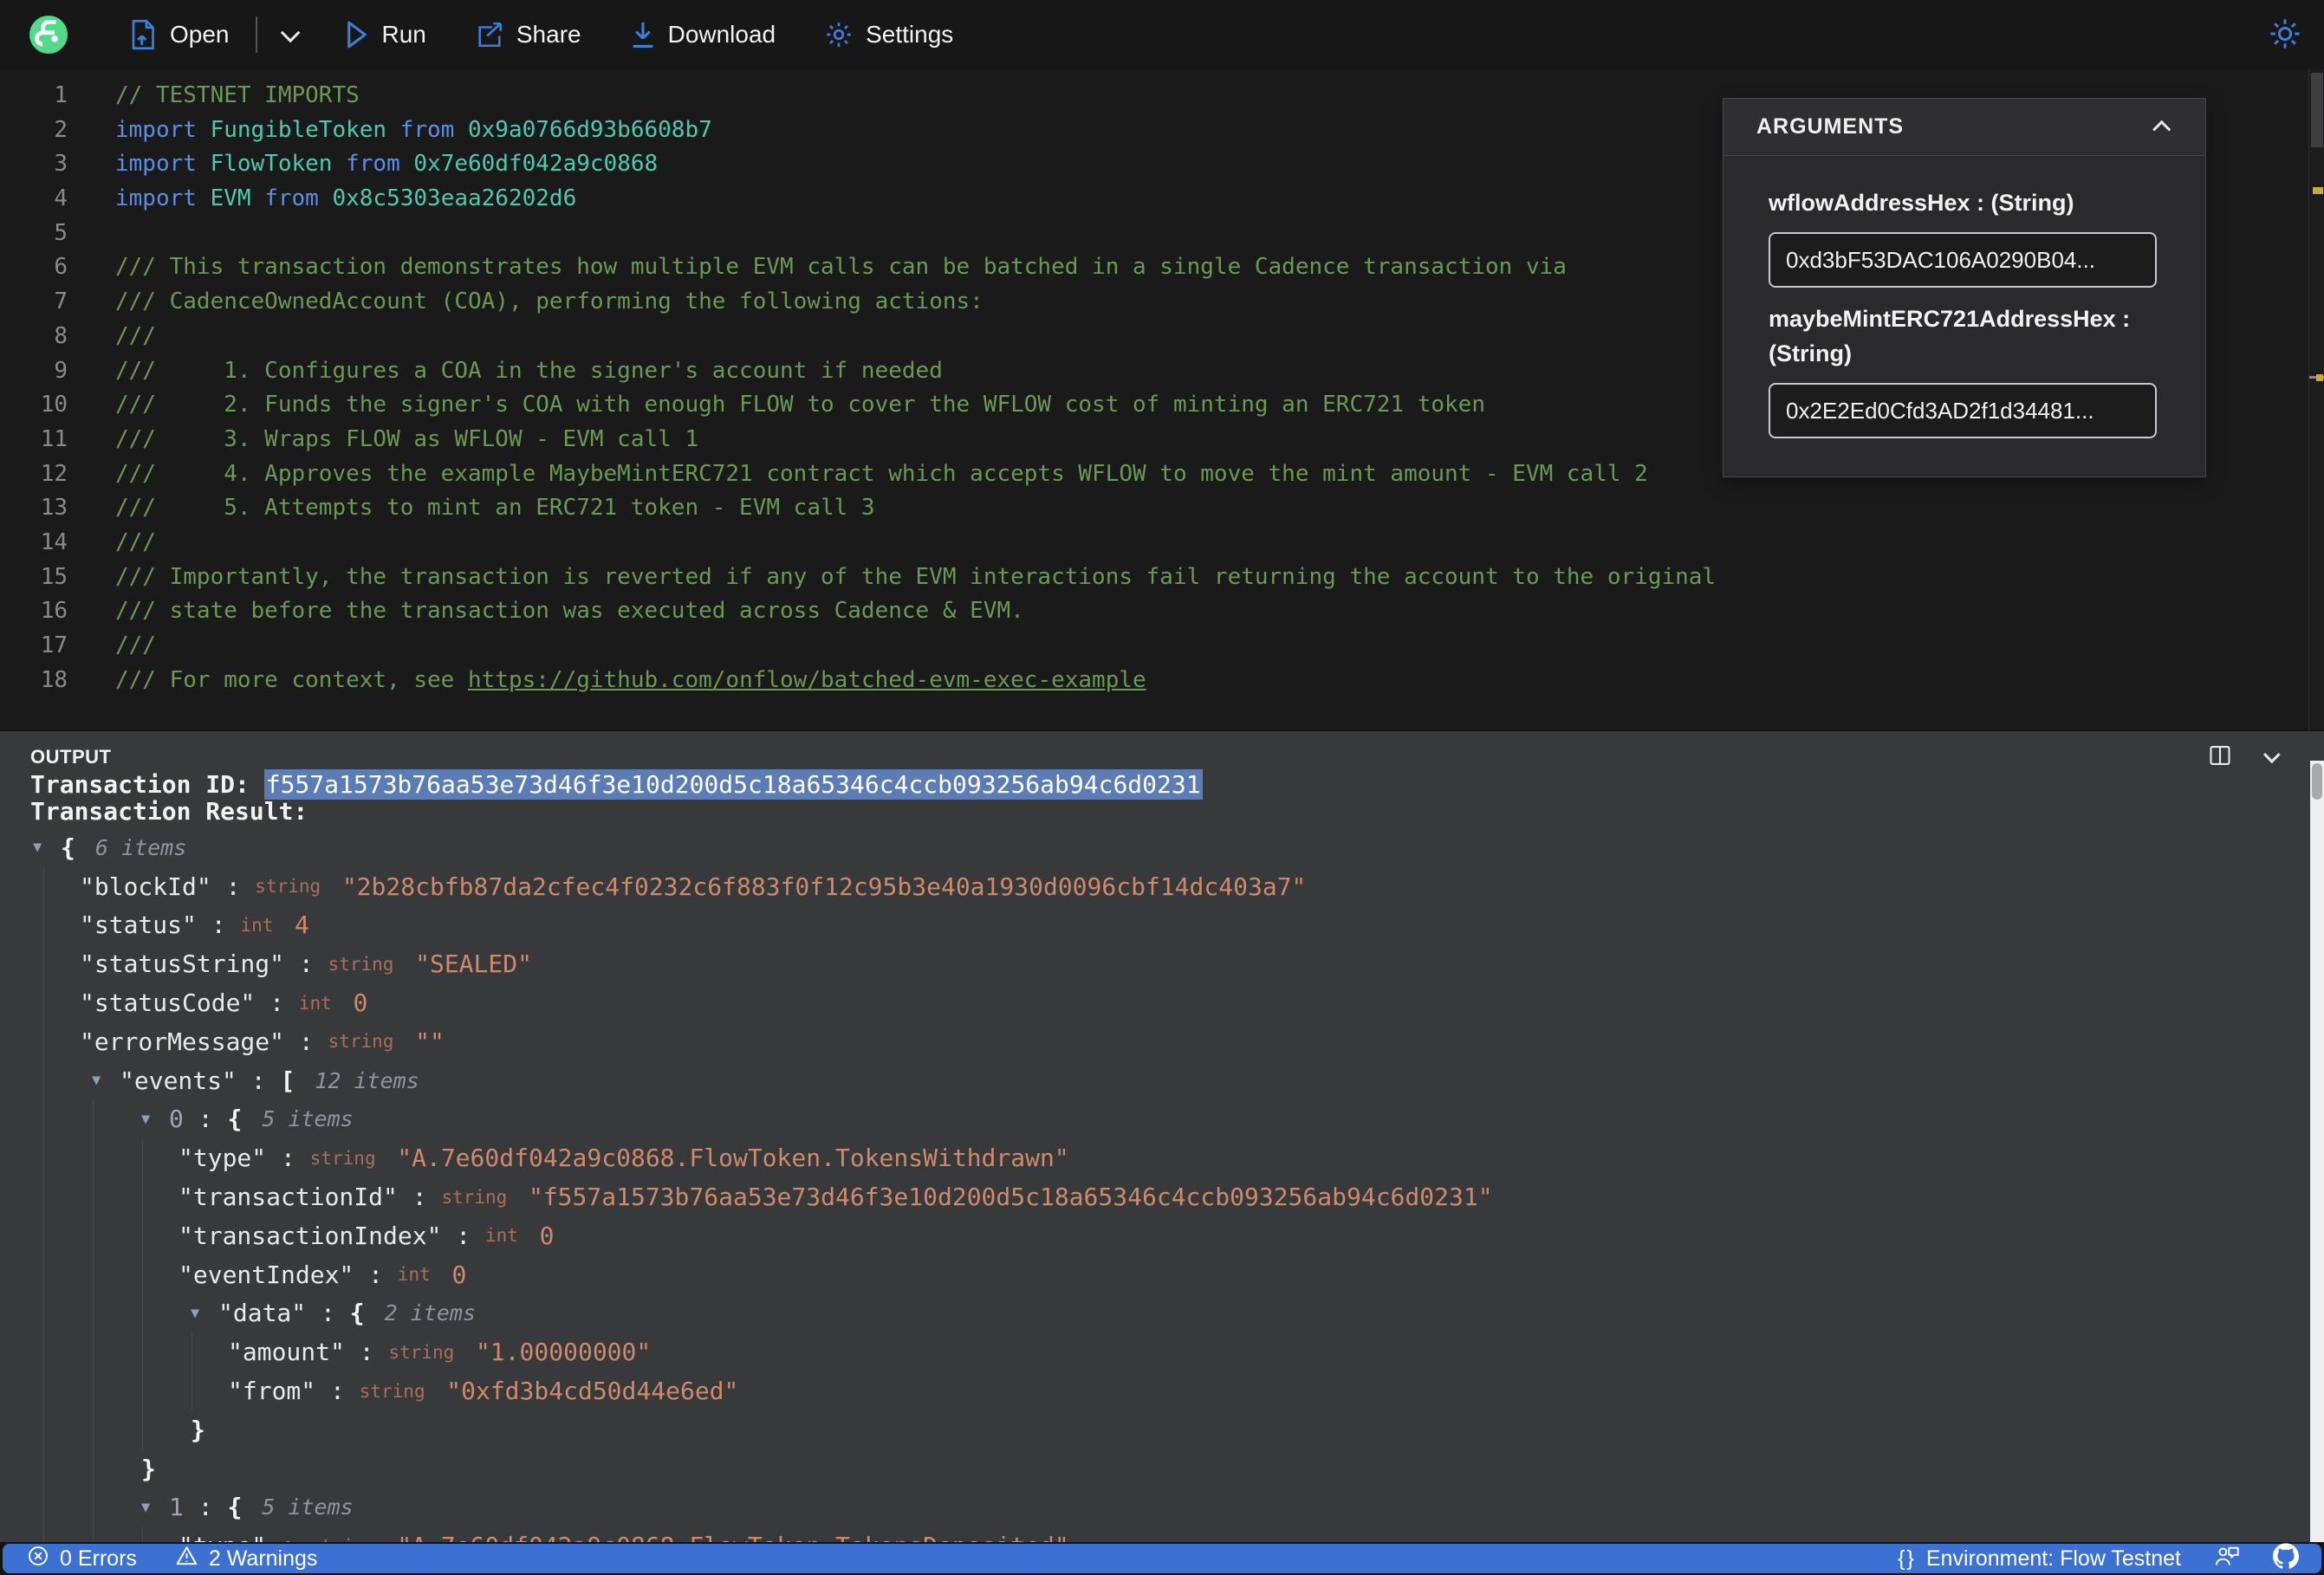 Image resolution: width=2324 pixels, height=1575 pixels. What do you see at coordinates (2317, 1151) in the screenshot?
I see `output-scrollbar` at bounding box center [2317, 1151].